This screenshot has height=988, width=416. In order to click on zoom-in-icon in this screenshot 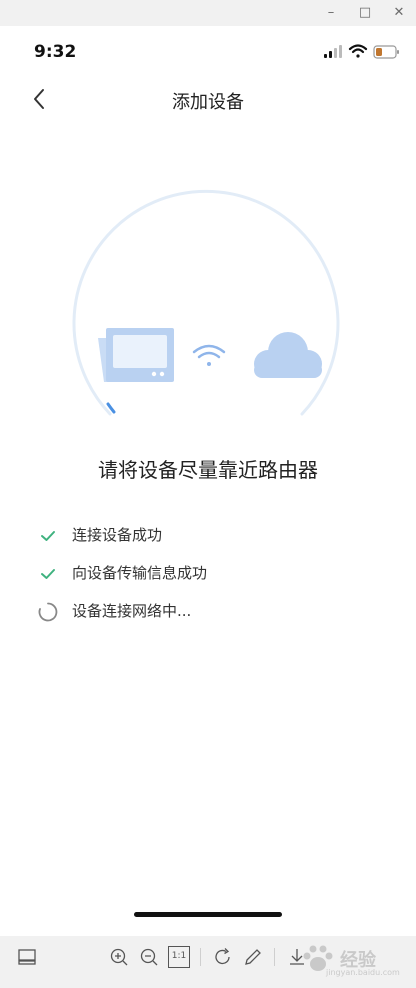, I will do `click(119, 957)`.